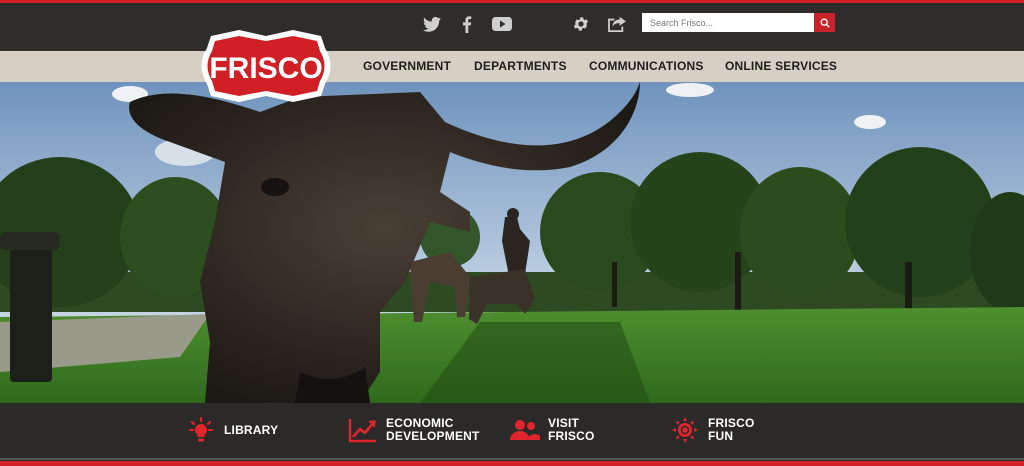 The width and height of the screenshot is (1024, 466). I want to click on gear-icon, so click(581, 24).